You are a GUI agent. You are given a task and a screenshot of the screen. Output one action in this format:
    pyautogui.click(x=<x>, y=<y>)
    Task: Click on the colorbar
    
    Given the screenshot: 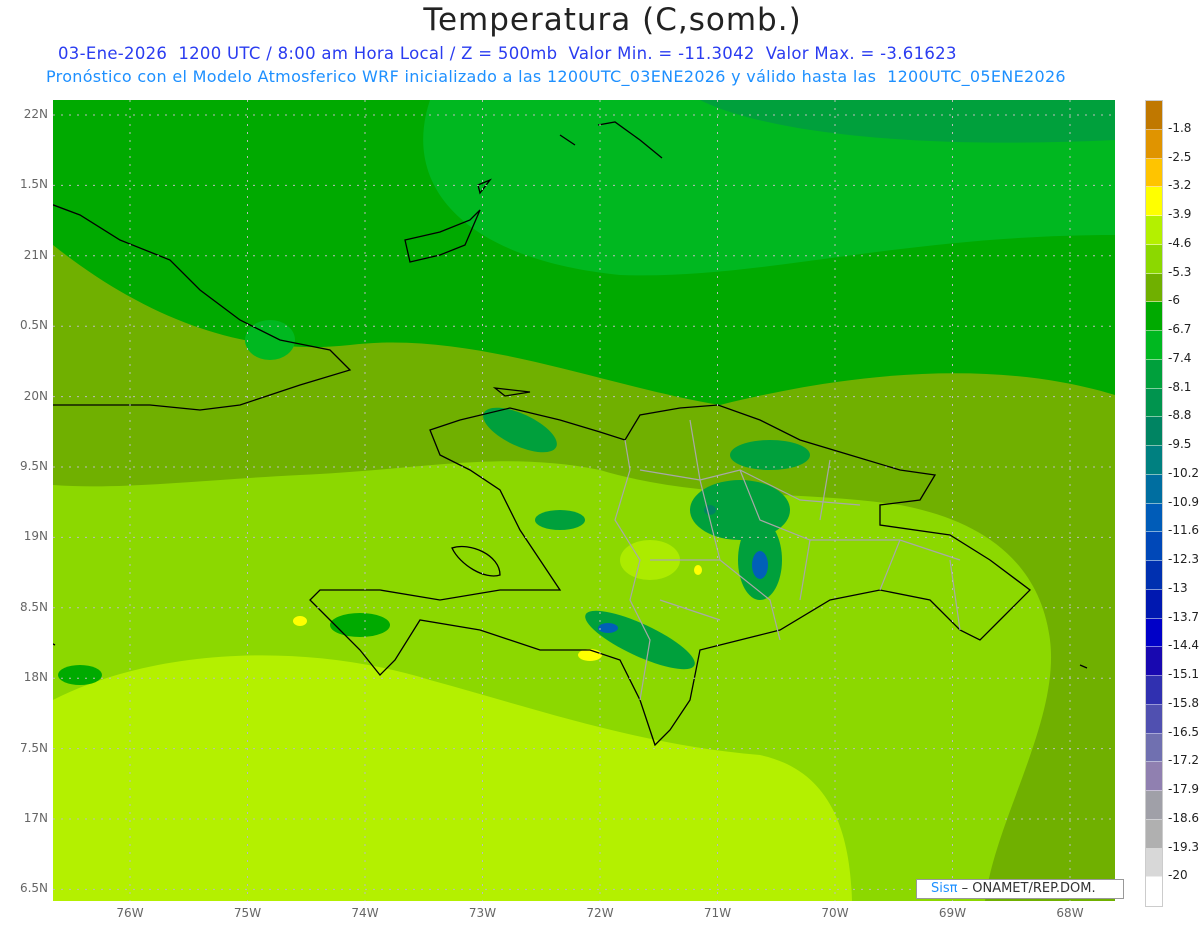 What is the action you would take?
    pyautogui.click(x=1154, y=503)
    